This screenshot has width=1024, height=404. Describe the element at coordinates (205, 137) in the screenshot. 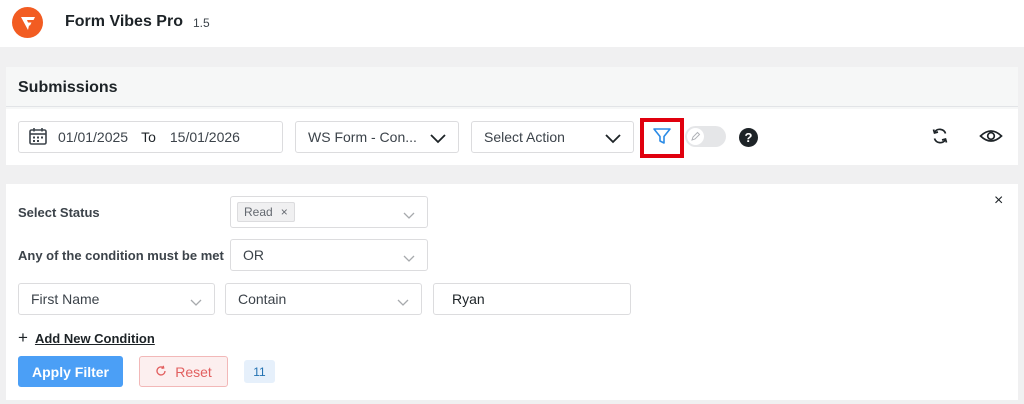

I see `date-to: 15/01/2026` at that location.